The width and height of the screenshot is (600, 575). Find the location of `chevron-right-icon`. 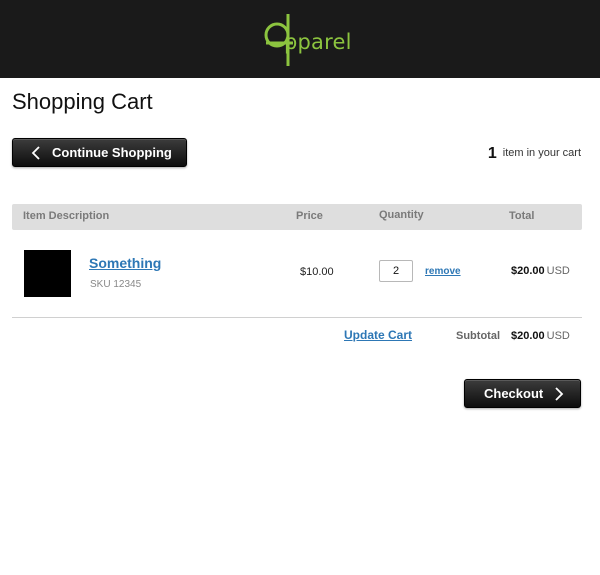

chevron-right-icon is located at coordinates (559, 394).